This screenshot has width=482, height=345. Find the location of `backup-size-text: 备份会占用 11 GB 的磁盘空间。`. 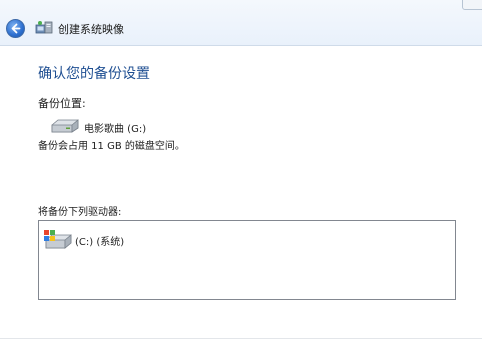

backup-size-text: 备份会占用 11 GB 的磁盘空间。 is located at coordinates (111, 146).